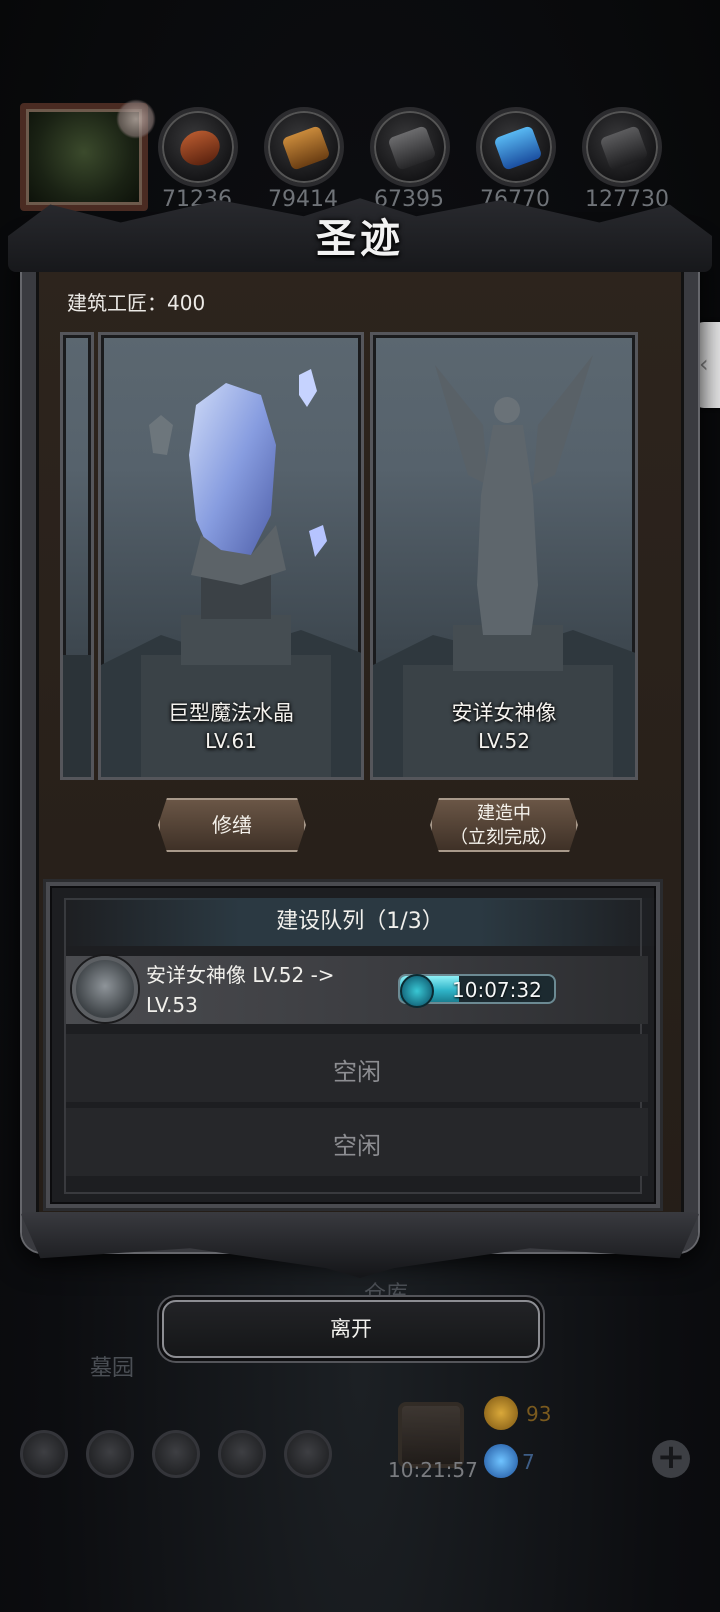  Describe the element at coordinates (357, 990) in the screenshot. I see `queue-slot-active: 安详女神像 LV.52 -> LV.53 10:07:32` at that location.